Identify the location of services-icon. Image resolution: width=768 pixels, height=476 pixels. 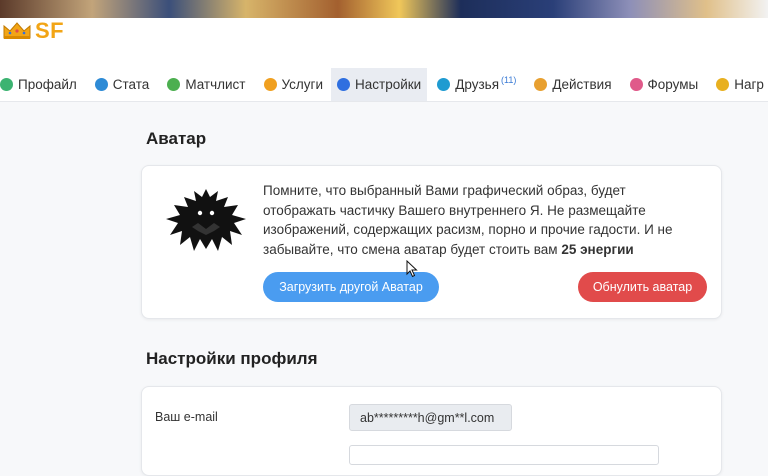
(270, 84).